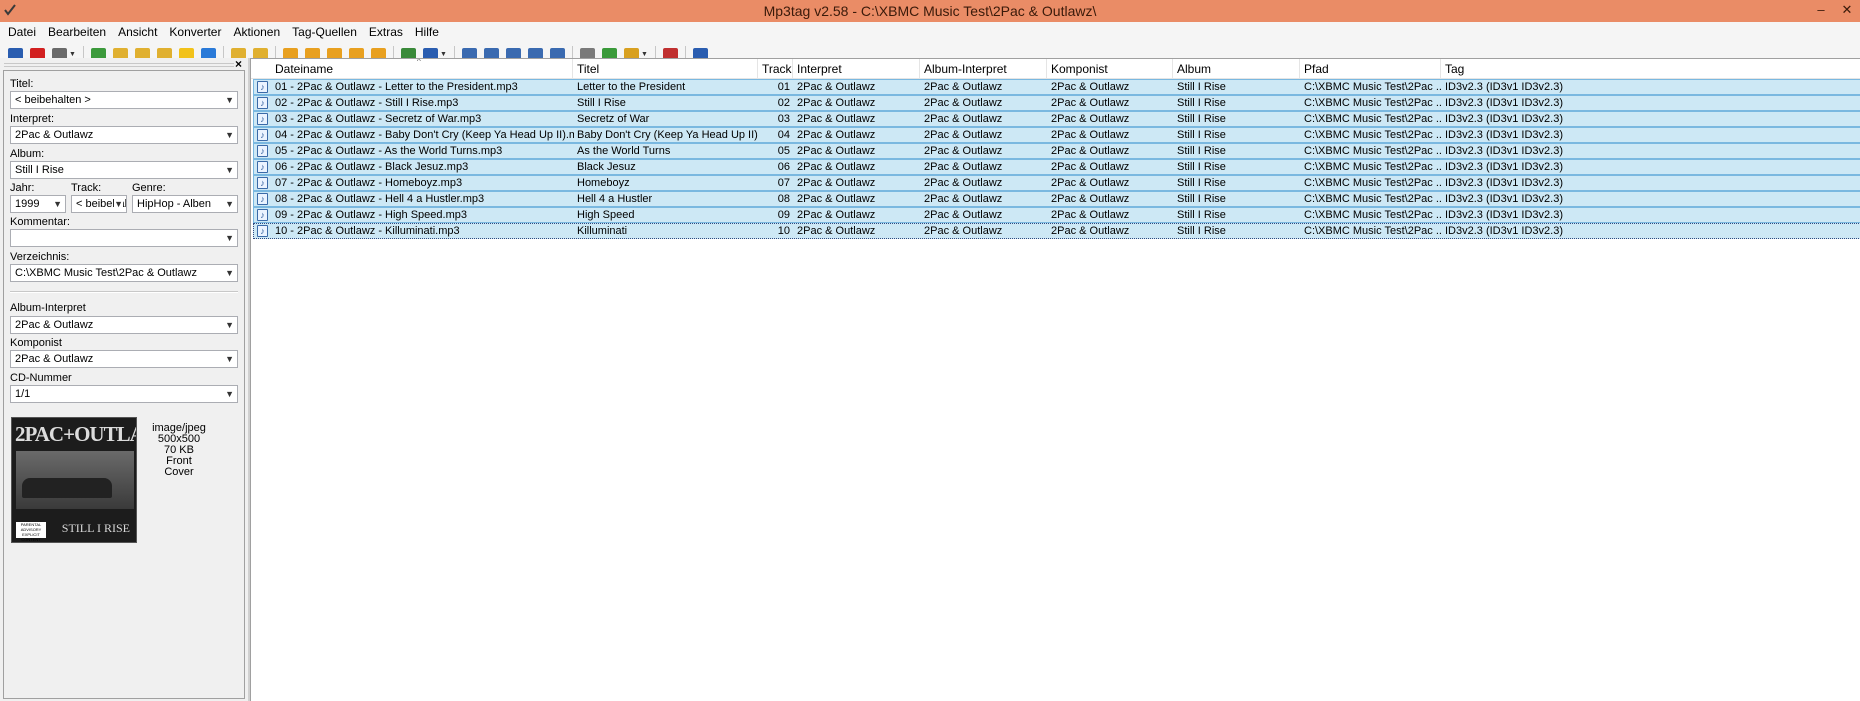 This screenshot has height=701, width=1860. Describe the element at coordinates (1236, 69) in the screenshot. I see `column-header-album: Album` at that location.